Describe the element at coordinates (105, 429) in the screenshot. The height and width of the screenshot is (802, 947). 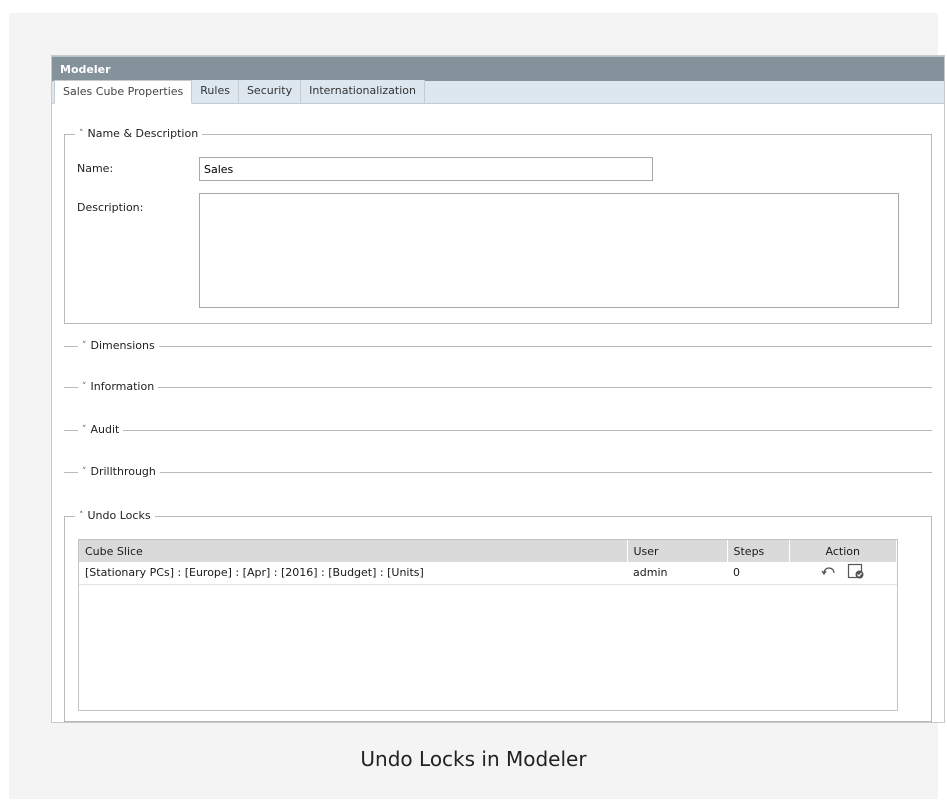
I see `audit-legend: Audit` at that location.